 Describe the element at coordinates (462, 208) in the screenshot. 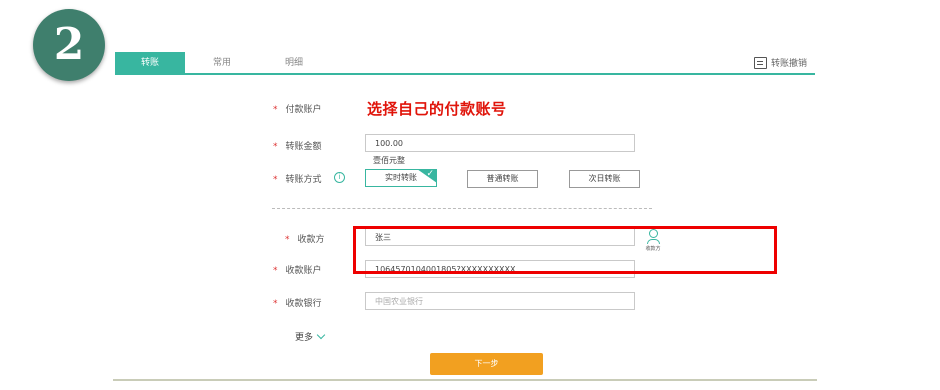

I see `section-divider` at that location.